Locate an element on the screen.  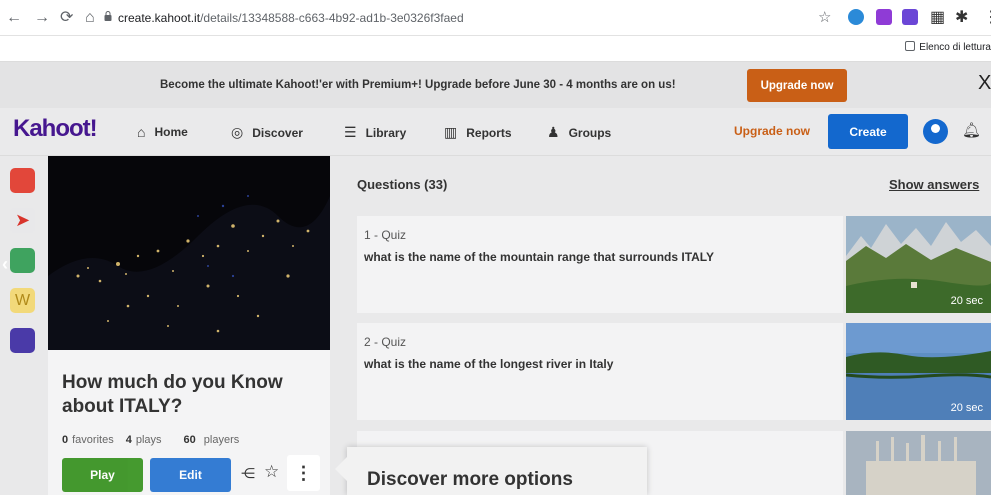
group-icon: ♟ is located at coordinates (553, 132).